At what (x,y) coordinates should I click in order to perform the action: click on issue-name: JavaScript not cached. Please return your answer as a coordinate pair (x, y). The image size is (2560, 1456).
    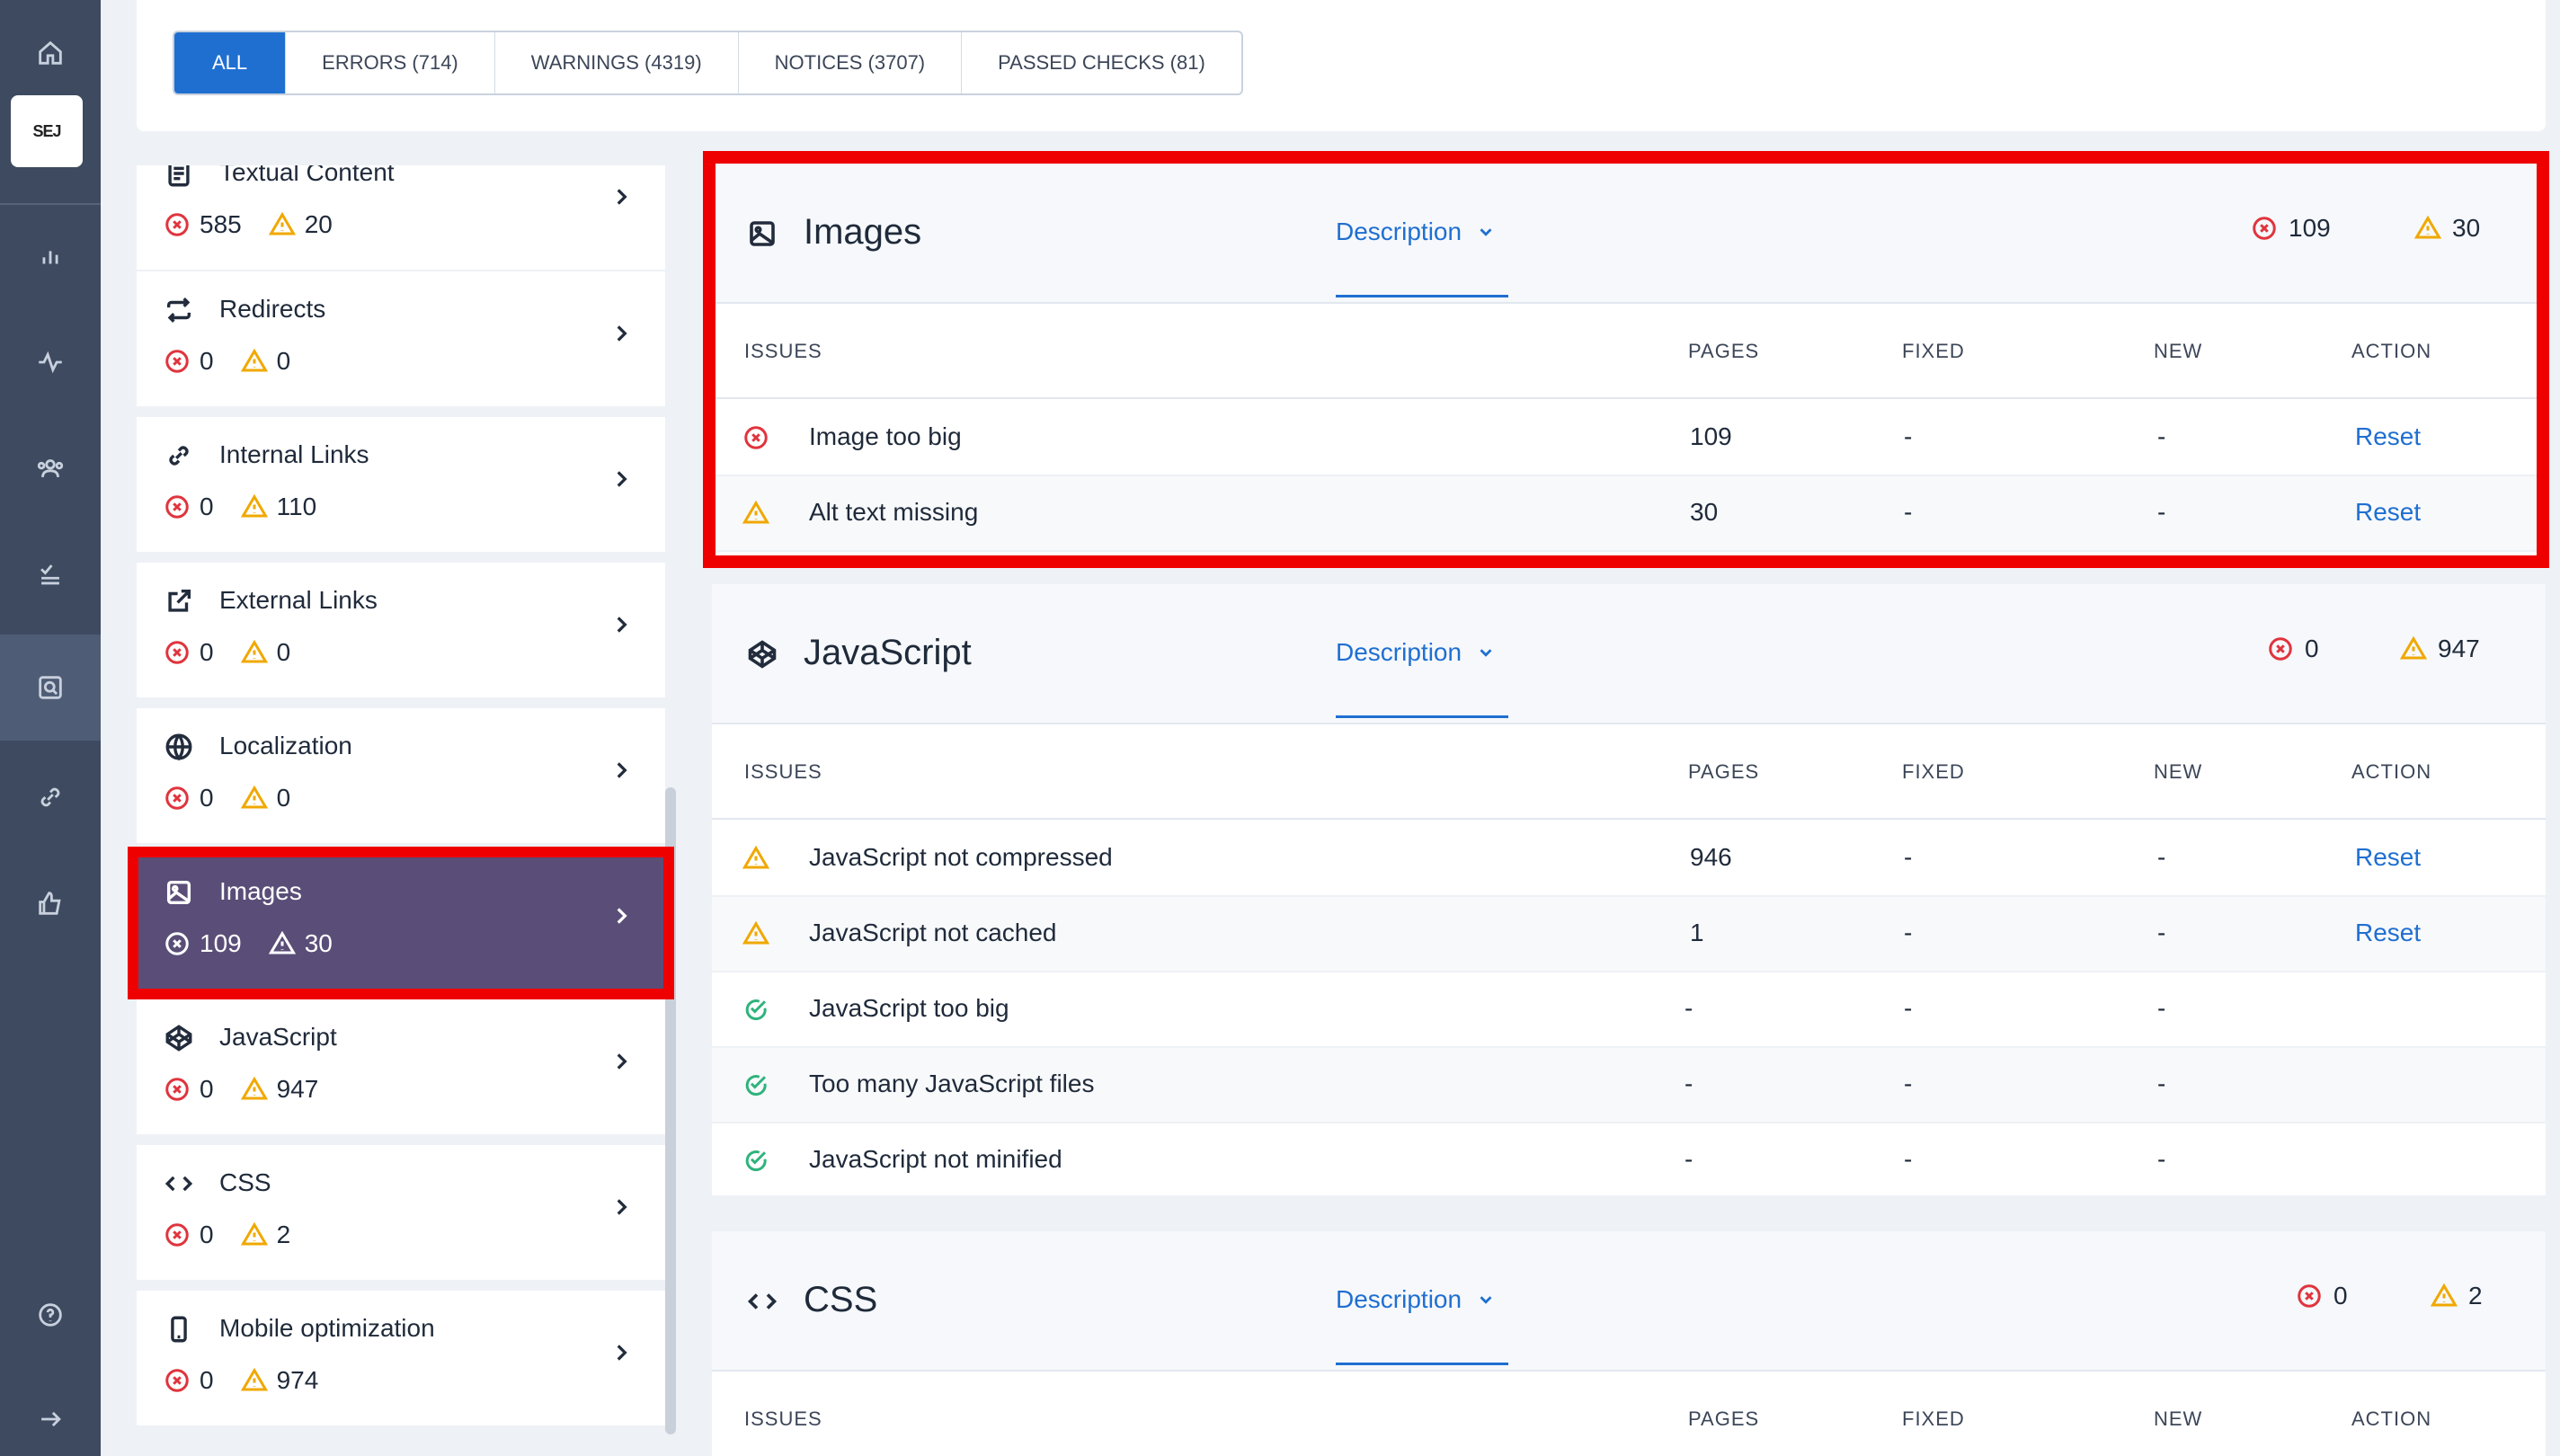
    Looking at the image, I should click on (933, 933).